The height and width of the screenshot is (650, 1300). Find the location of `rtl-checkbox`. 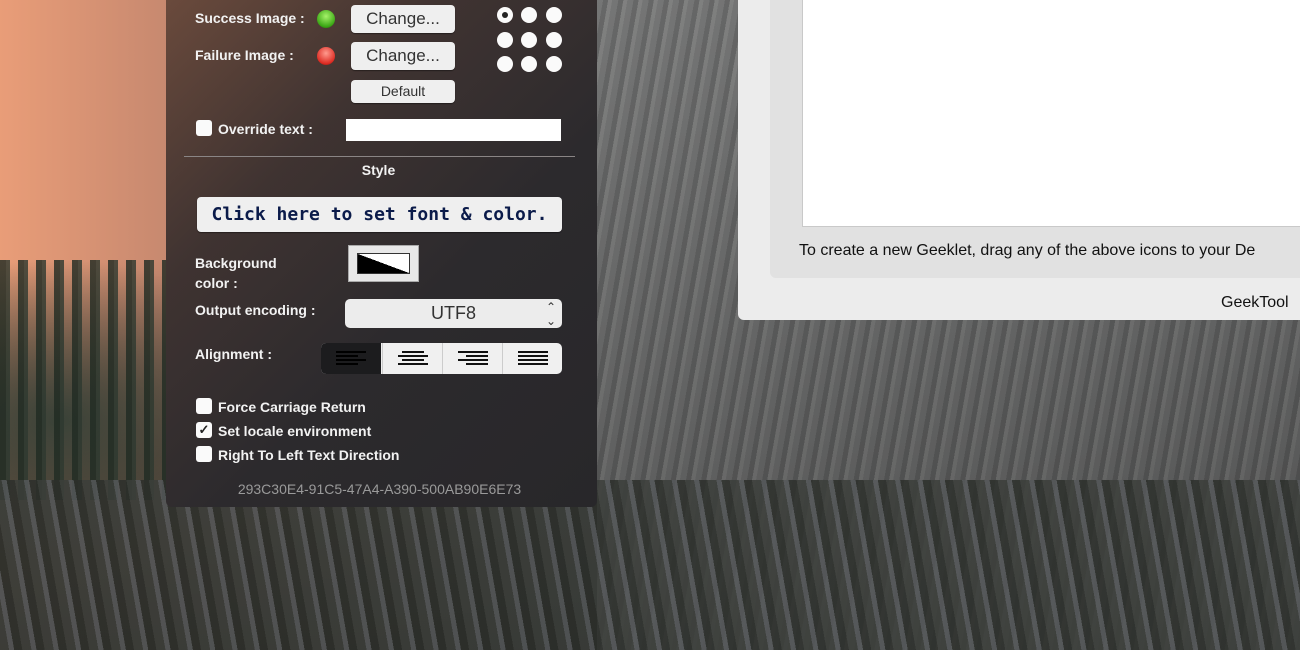

rtl-checkbox is located at coordinates (204, 454).